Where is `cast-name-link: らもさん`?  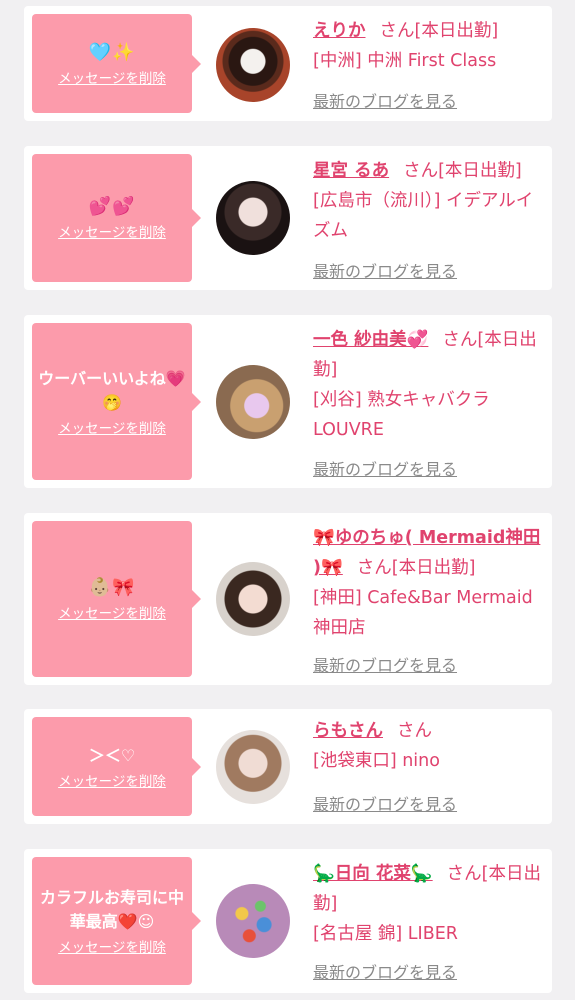
cast-name-link: らもさん is located at coordinates (348, 731).